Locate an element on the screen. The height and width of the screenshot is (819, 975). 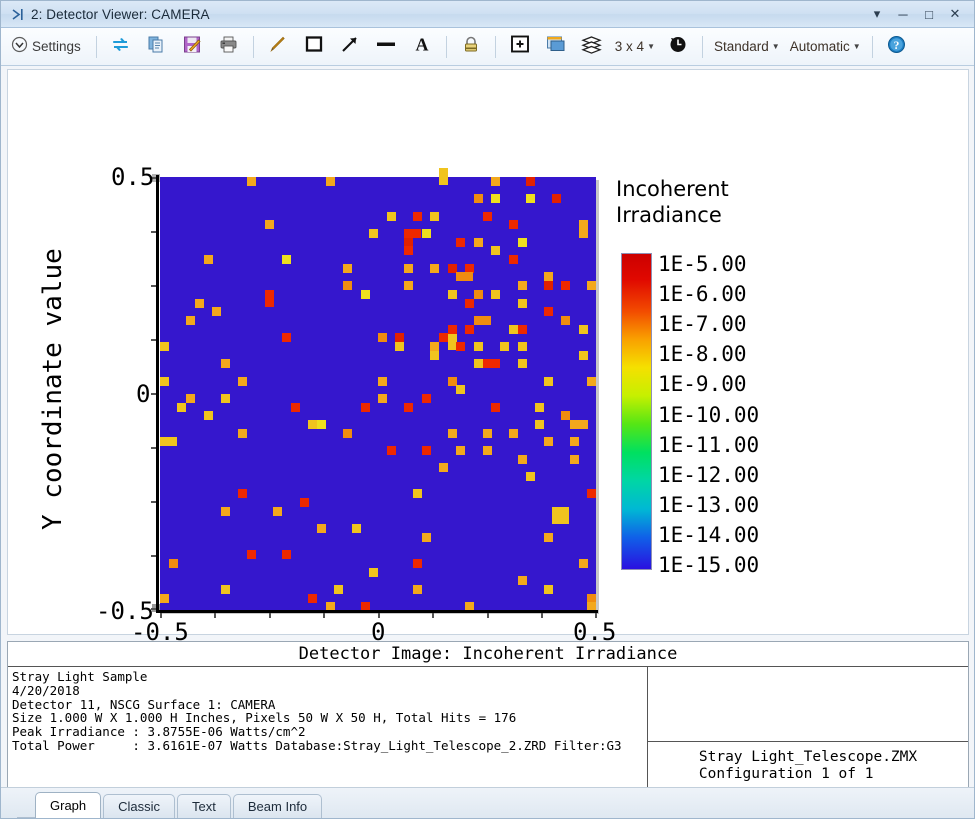
grid-layout-dropdown: 3 x 4 ▼ is located at coordinates (635, 47).